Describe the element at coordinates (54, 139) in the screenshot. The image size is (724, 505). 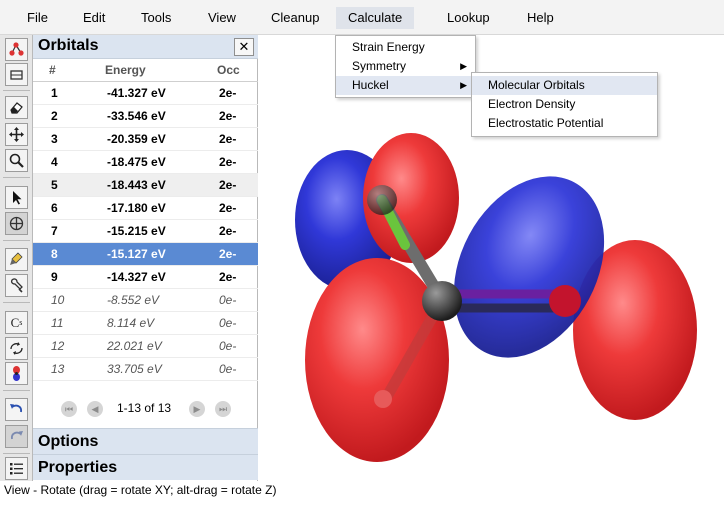
I see `orbital-number: 3` at that location.